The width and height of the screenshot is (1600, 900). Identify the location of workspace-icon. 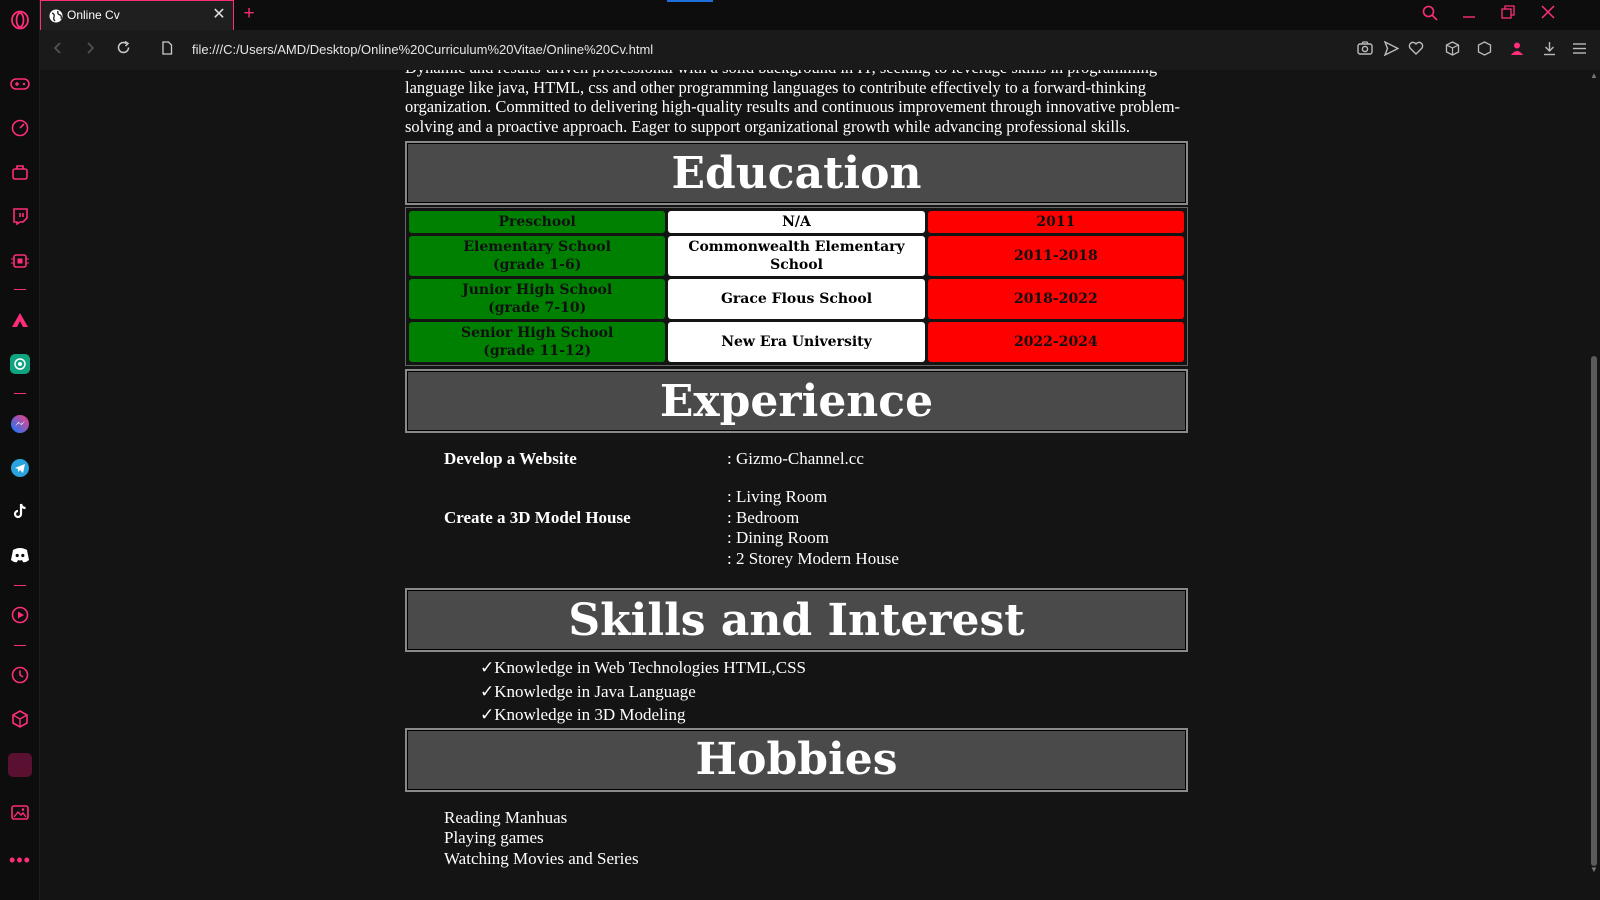
(20, 765).